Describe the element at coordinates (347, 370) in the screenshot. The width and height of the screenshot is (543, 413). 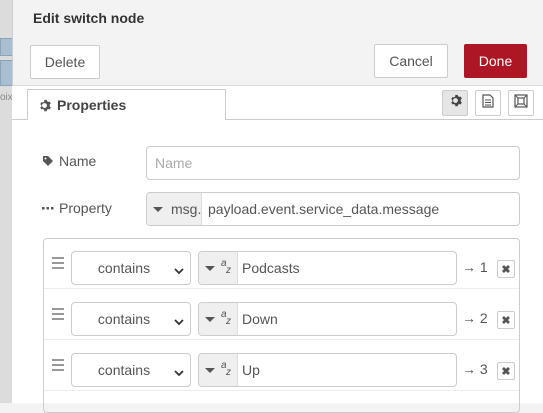
I see `rule-value: Up` at that location.